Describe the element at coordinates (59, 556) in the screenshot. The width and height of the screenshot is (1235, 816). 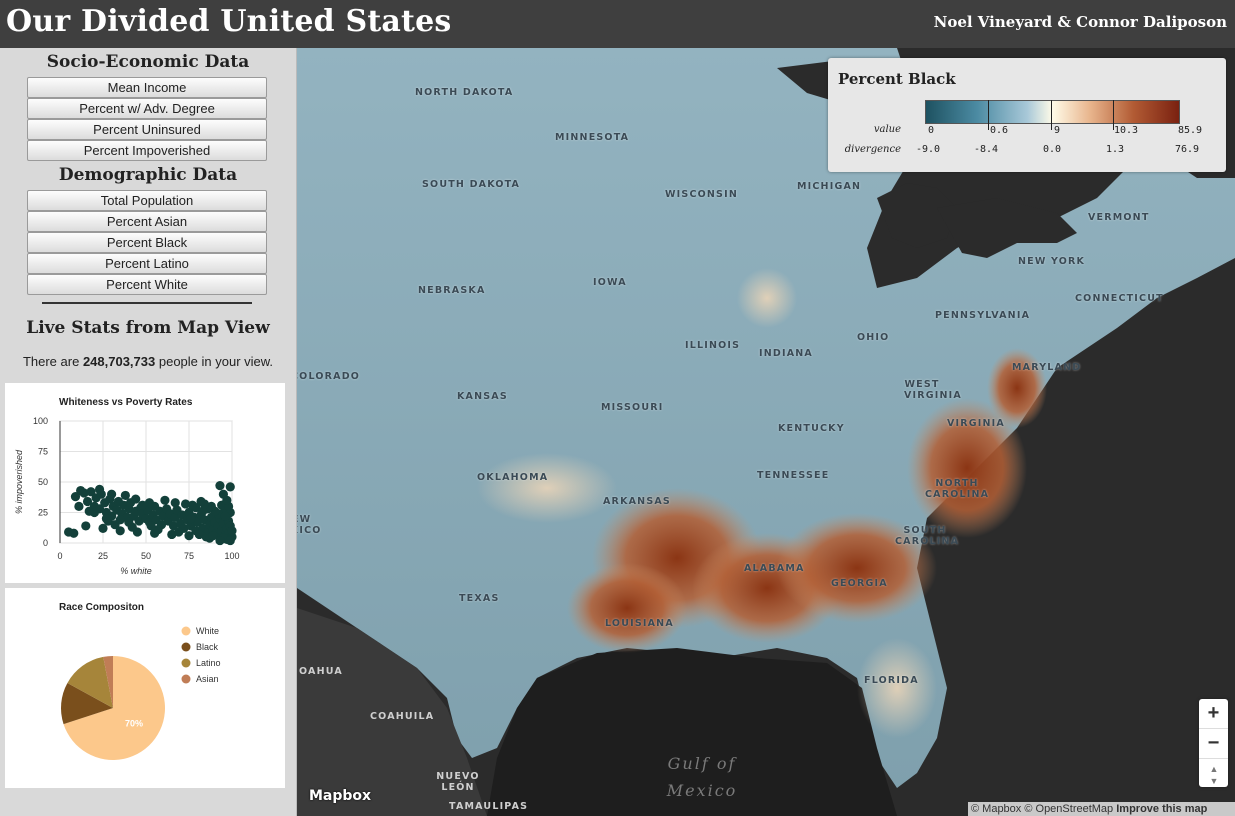
I see `x-tick-label: 0` at that location.